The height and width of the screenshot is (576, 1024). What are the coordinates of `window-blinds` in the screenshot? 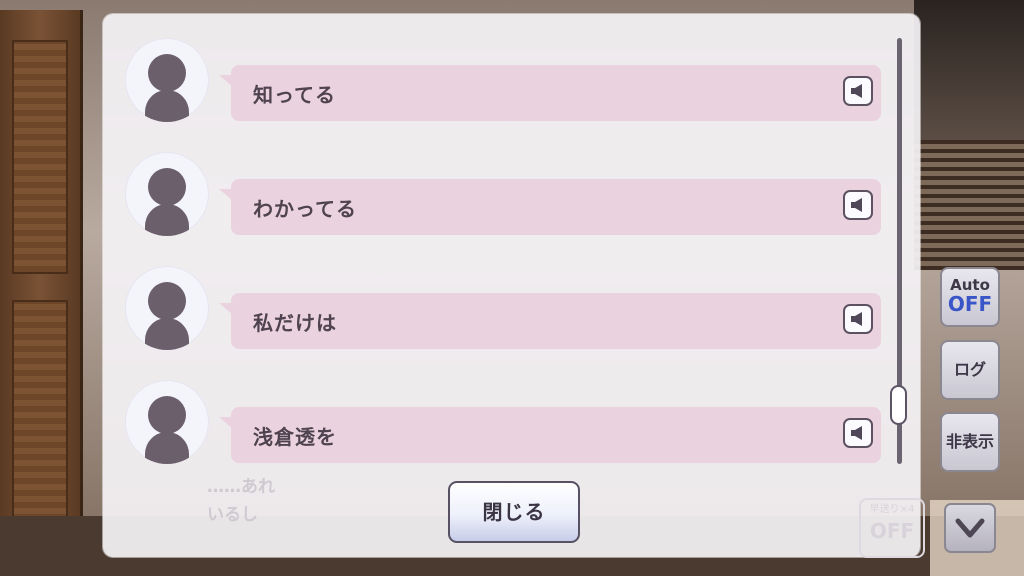 It's located at (969, 205).